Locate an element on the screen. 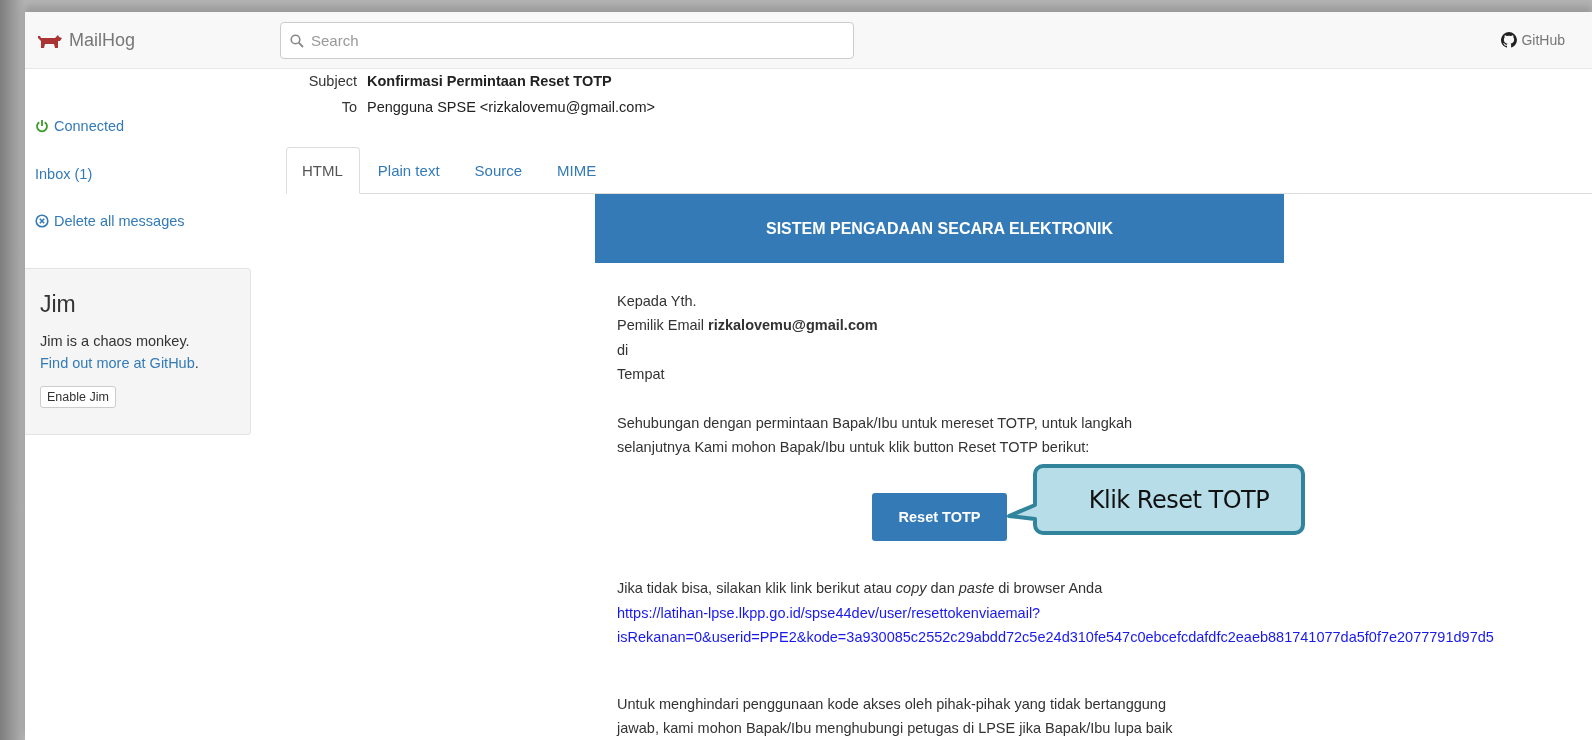 The image size is (1592, 740). inbox-link: Inbox (1) is located at coordinates (64, 173).